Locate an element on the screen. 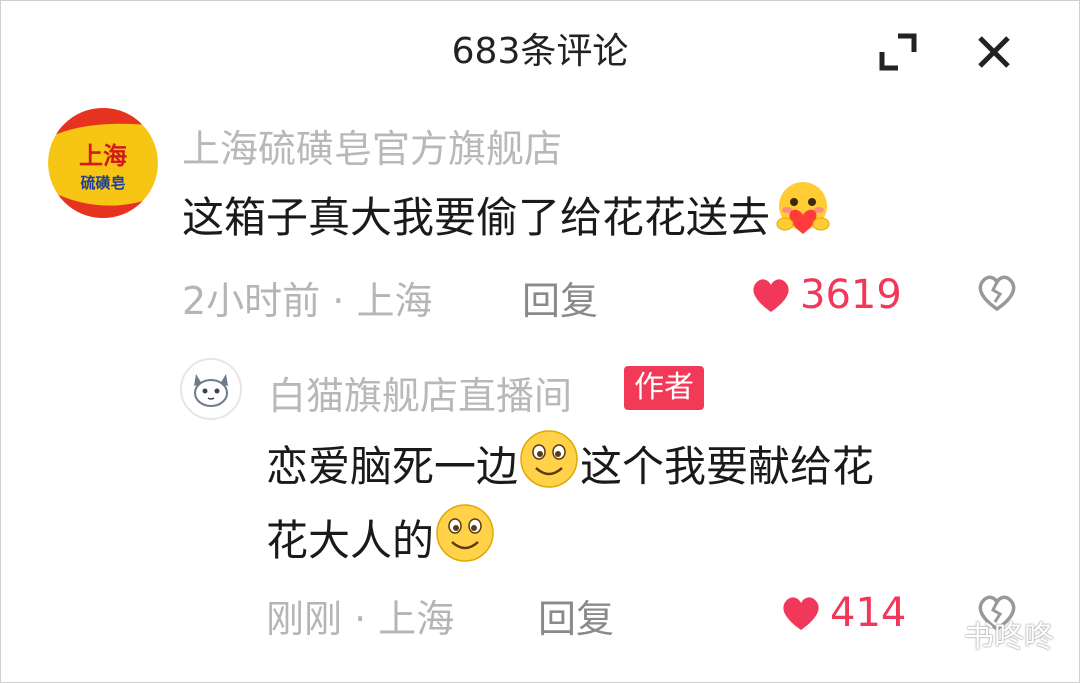 Image resolution: width=1080 pixels, height=683 pixels. hug-heart-emoji-icon is located at coordinates (803, 220).